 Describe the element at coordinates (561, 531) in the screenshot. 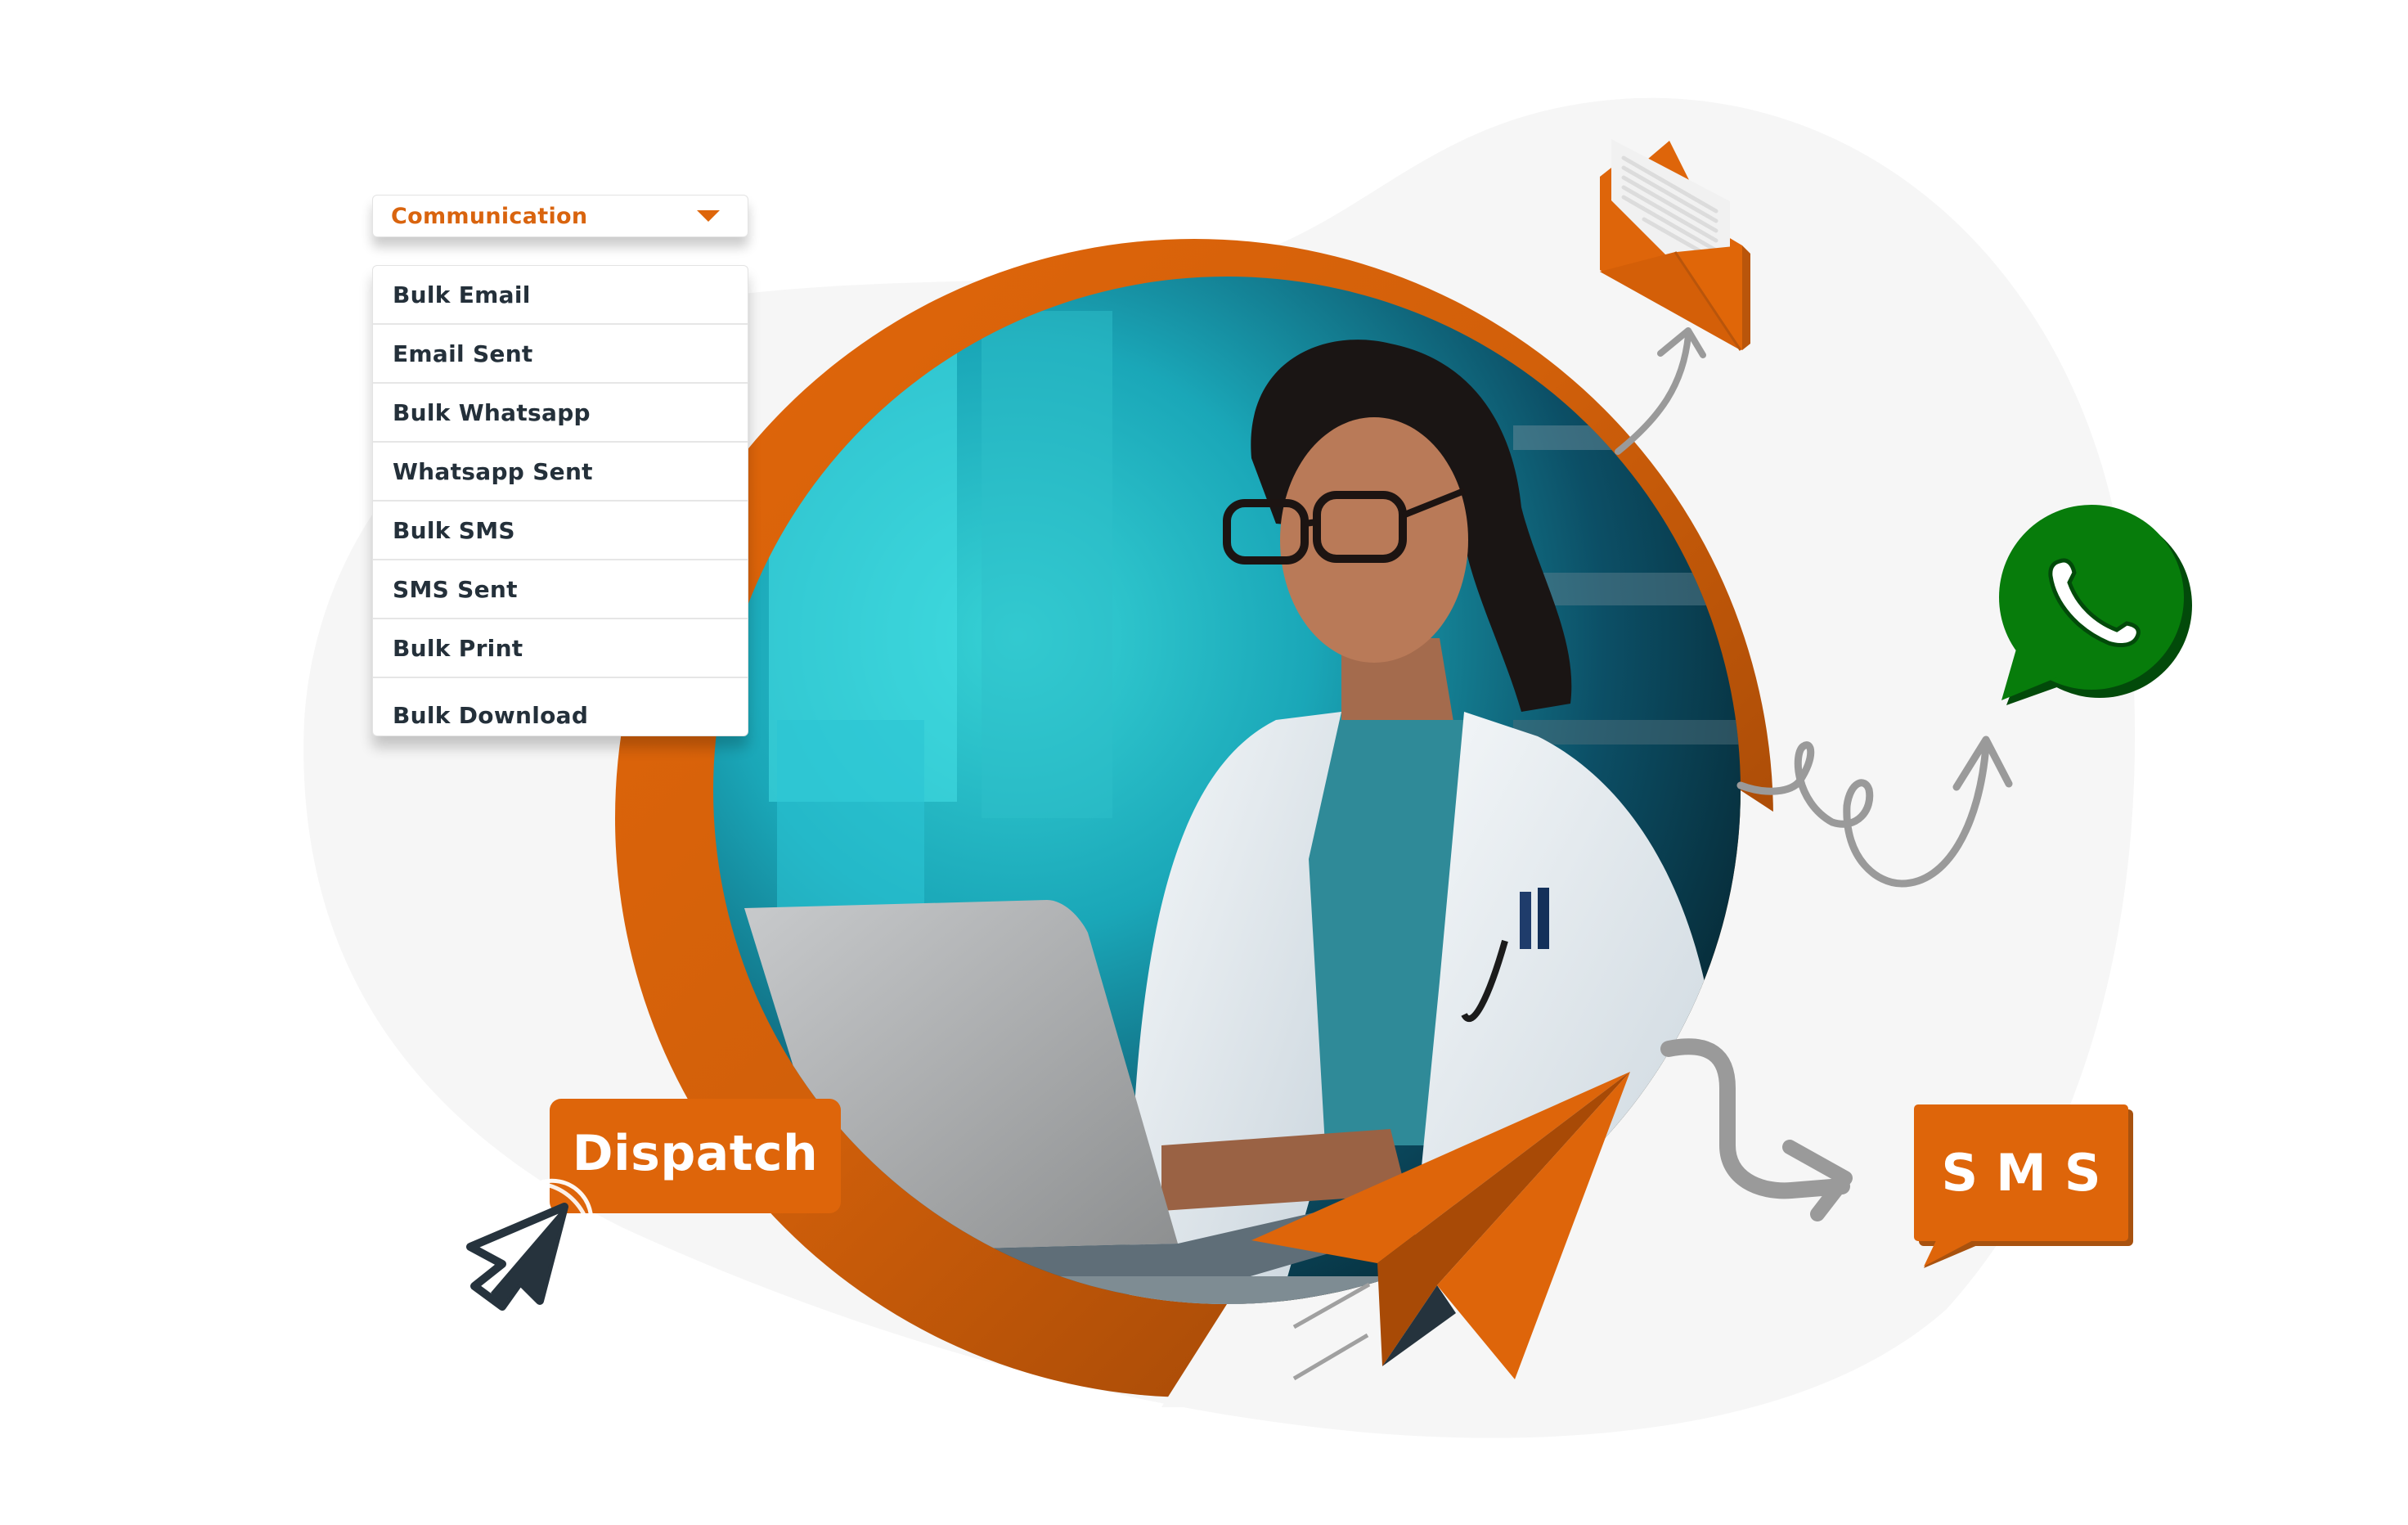

I see `menu-item-bulk-sms: Bulk SMS` at that location.